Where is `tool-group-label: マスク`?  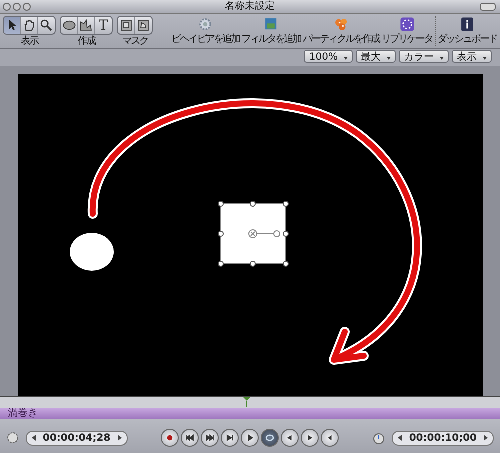 tool-group-label: マスク is located at coordinates (135, 41).